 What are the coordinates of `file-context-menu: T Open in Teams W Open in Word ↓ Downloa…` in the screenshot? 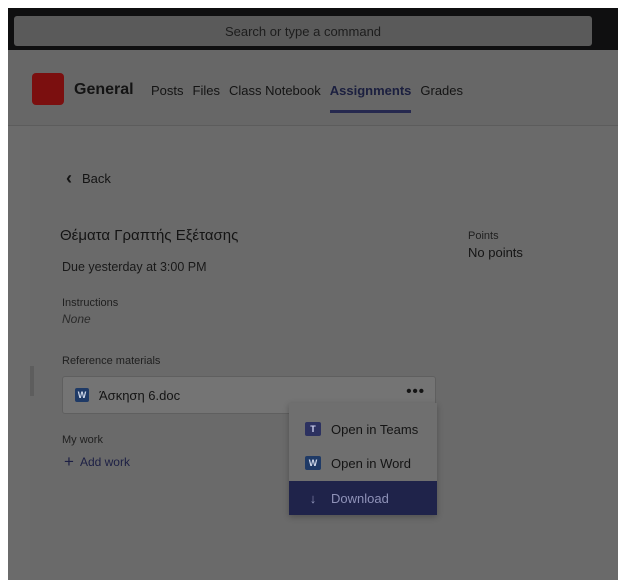 It's located at (363, 459).